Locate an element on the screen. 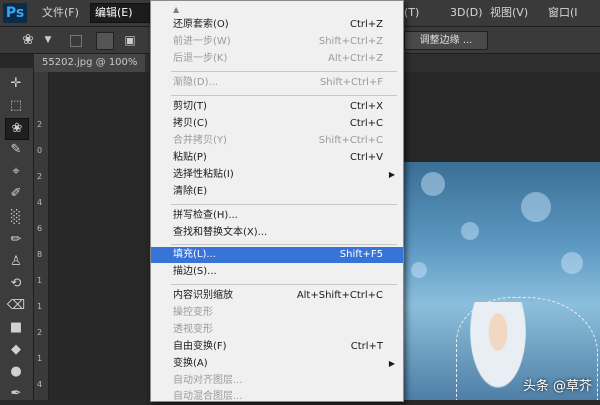 Image resolution: width=600 pixels, height=405 pixels. add-selection-icon is located at coordinates (105, 41).